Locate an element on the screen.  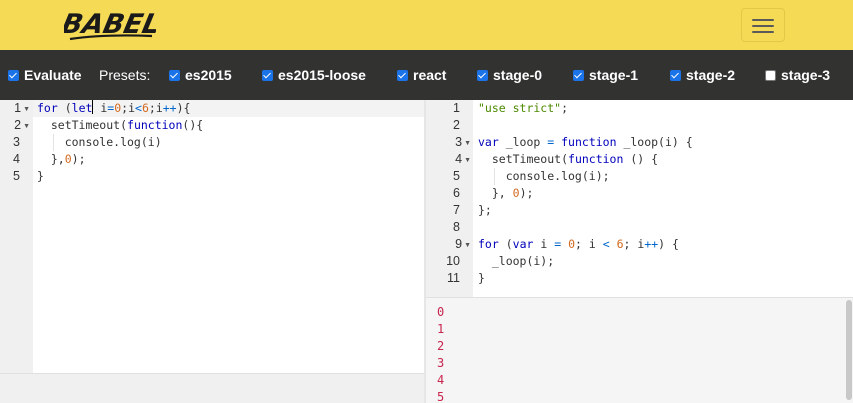
line-number: 3 ▼ is located at coordinates (463, 142).